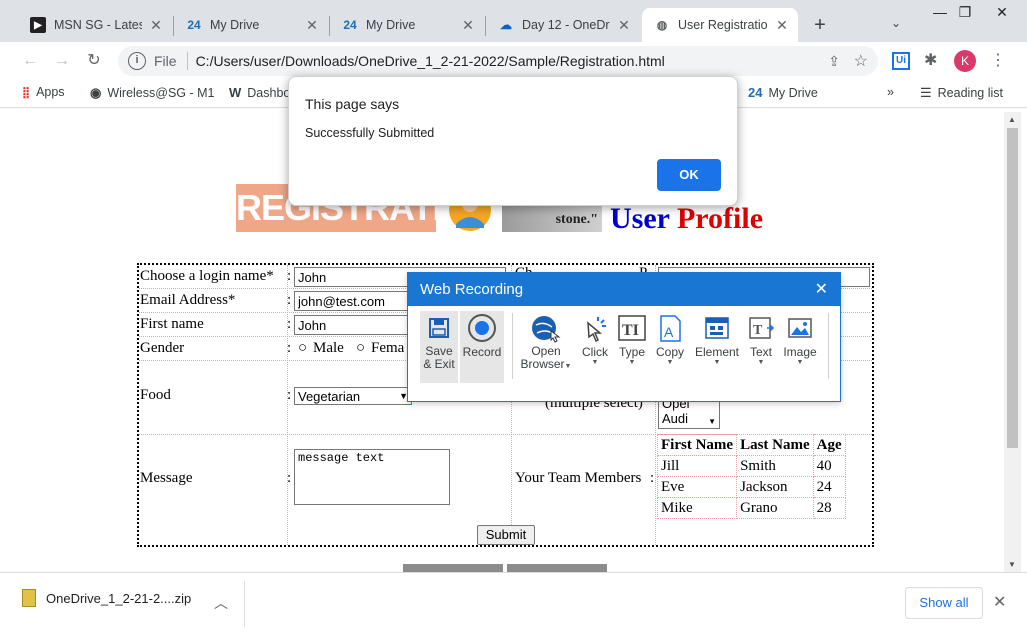 The height and width of the screenshot is (638, 1027). Describe the element at coordinates (595, 347) in the screenshot. I see `click-button: Click ▼` at that location.